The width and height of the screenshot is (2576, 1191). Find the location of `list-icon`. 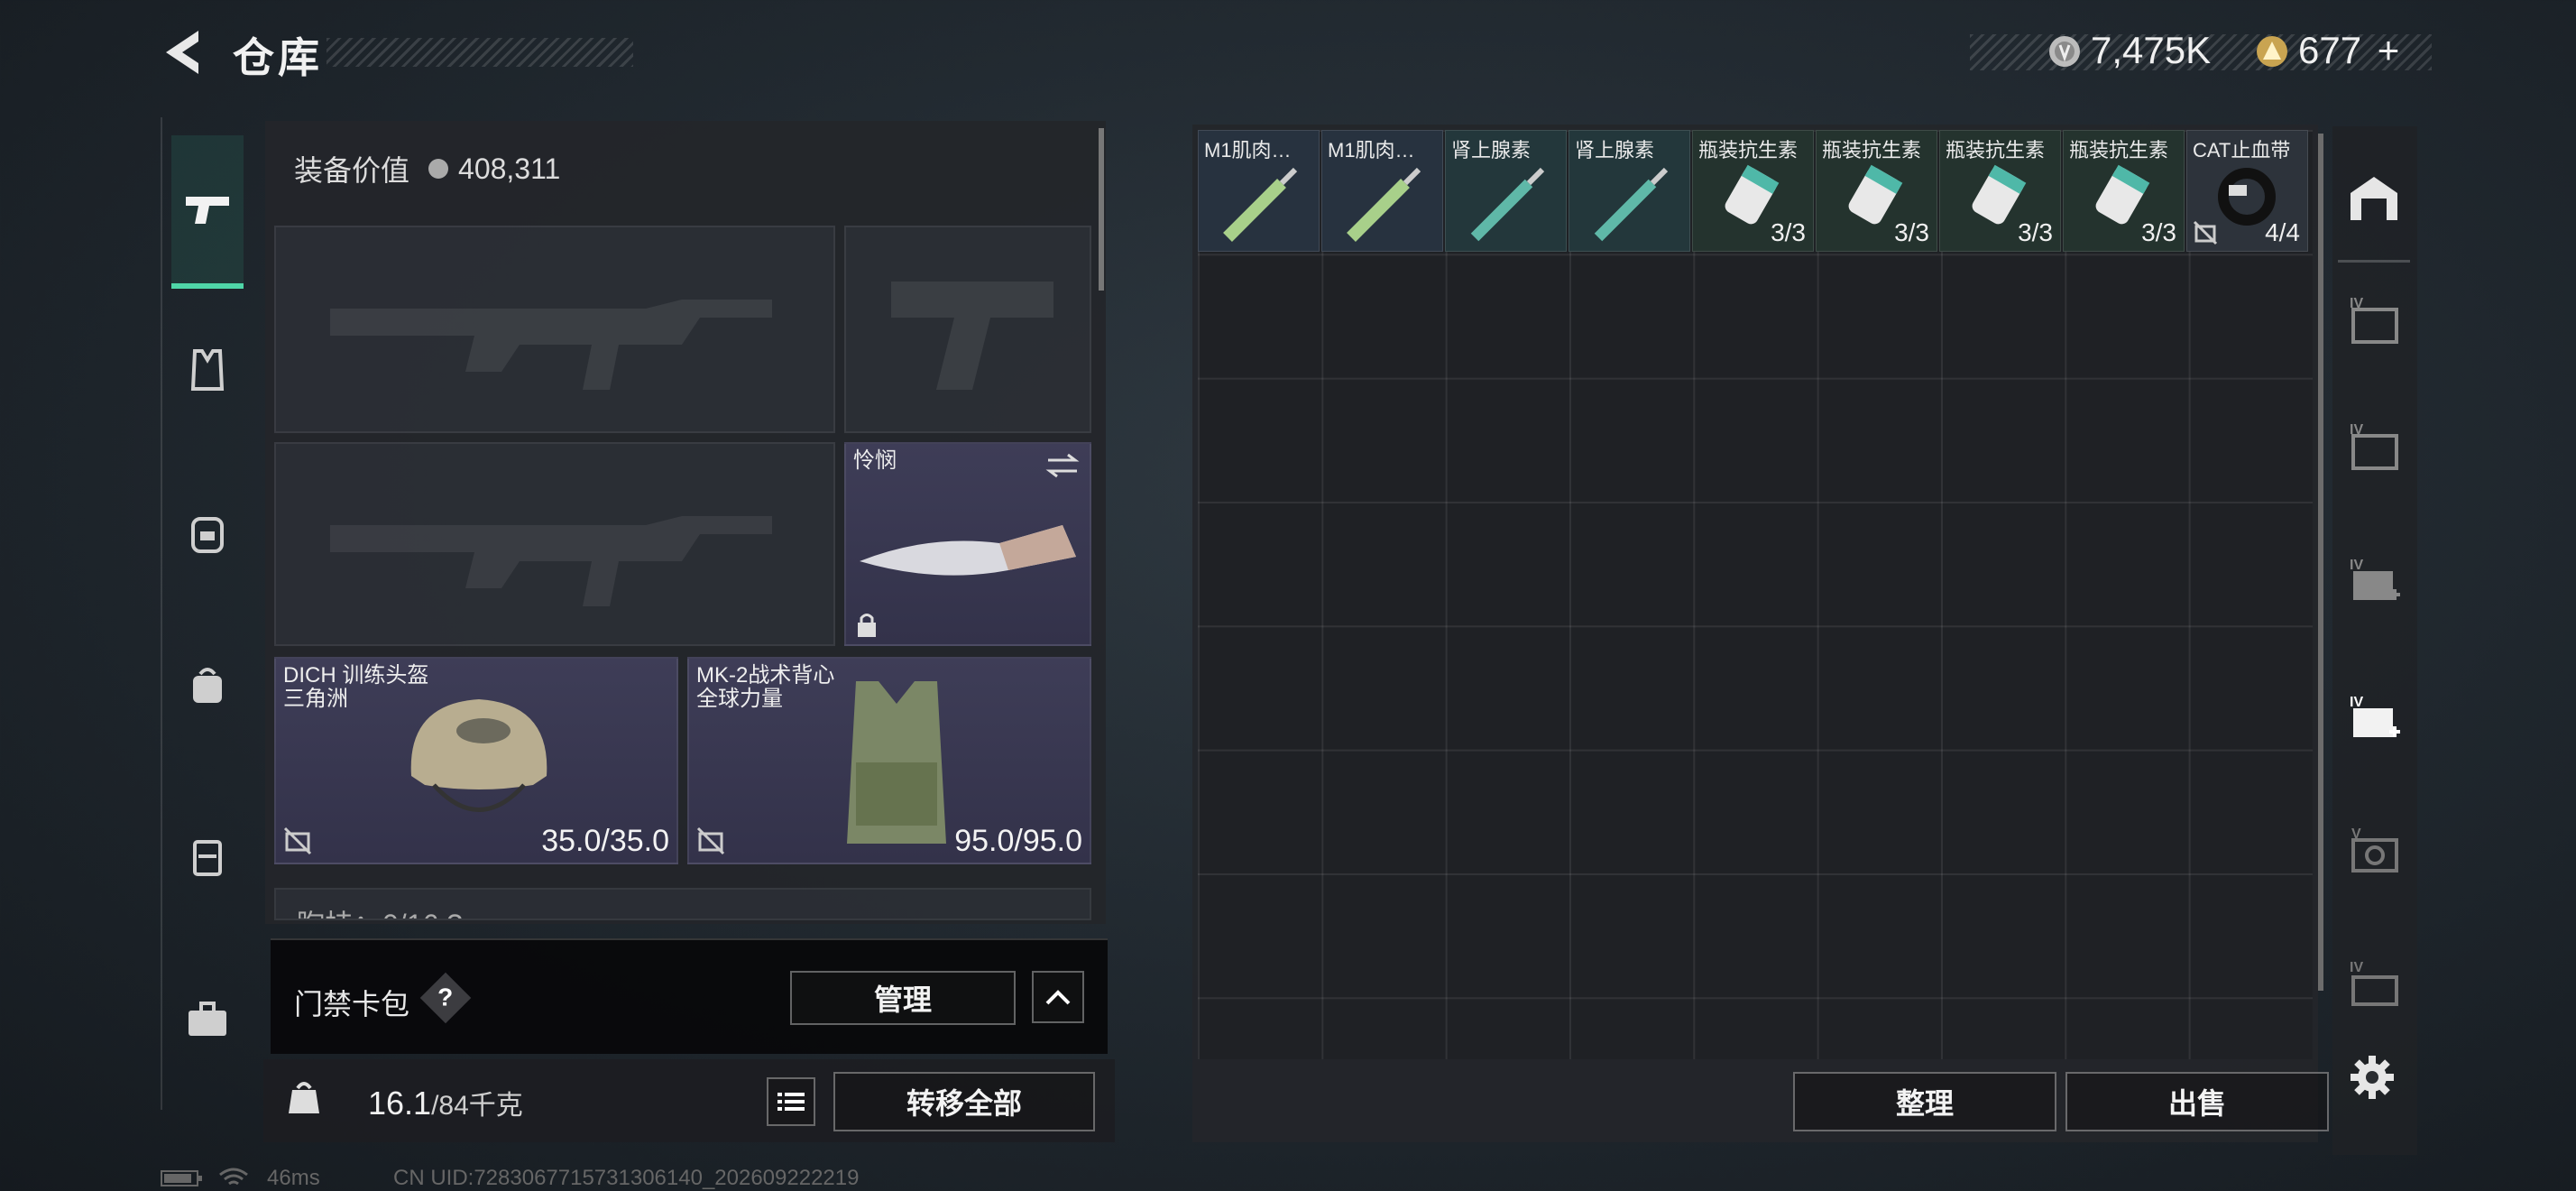

list-icon is located at coordinates (791, 1102).